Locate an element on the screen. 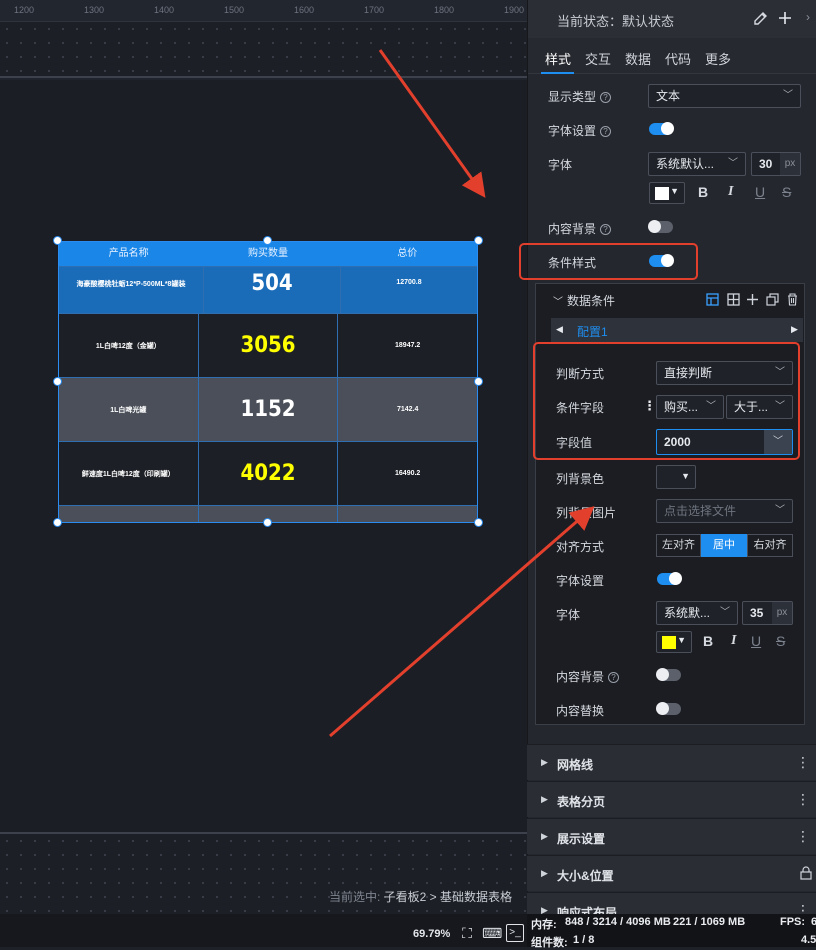 The width and height of the screenshot is (816, 950). grid-icon is located at coordinates (733, 299).